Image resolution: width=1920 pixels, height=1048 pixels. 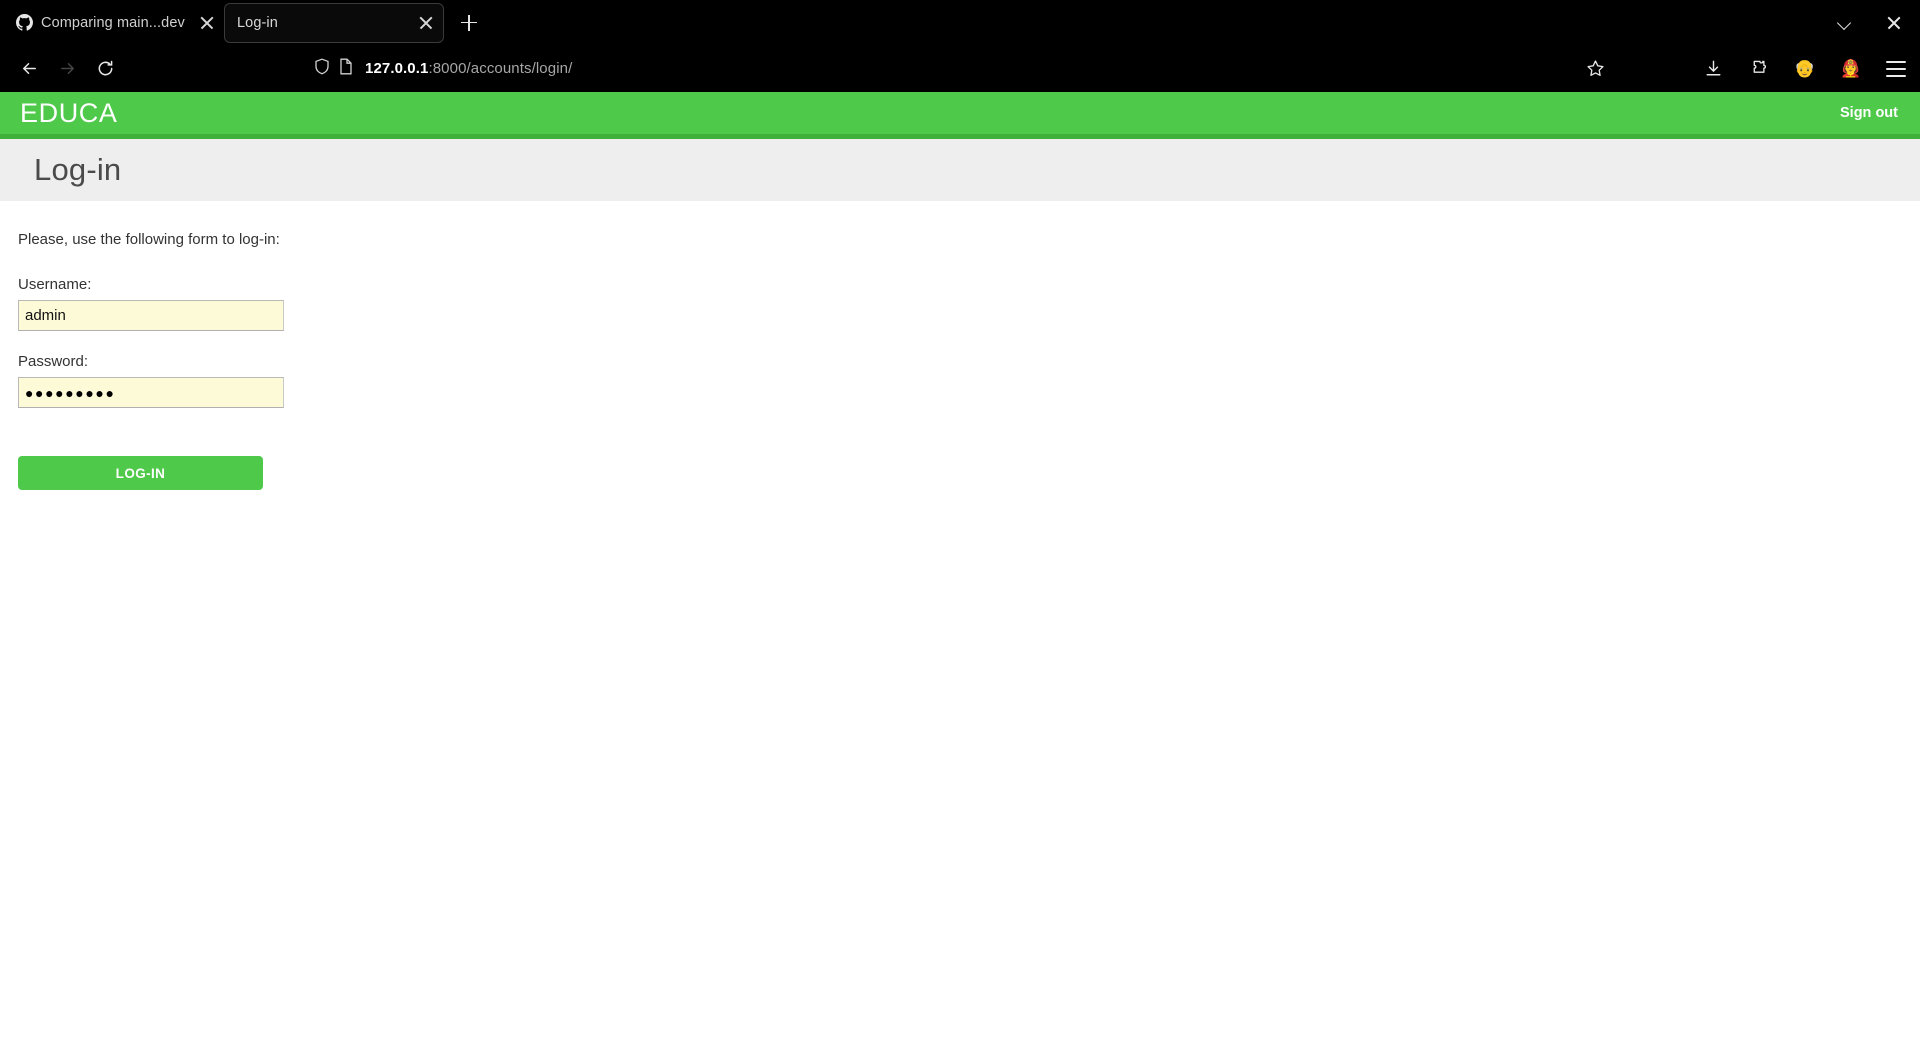 I want to click on password-field-group: Password: ●●●●●●●●●, so click(x=969, y=380).